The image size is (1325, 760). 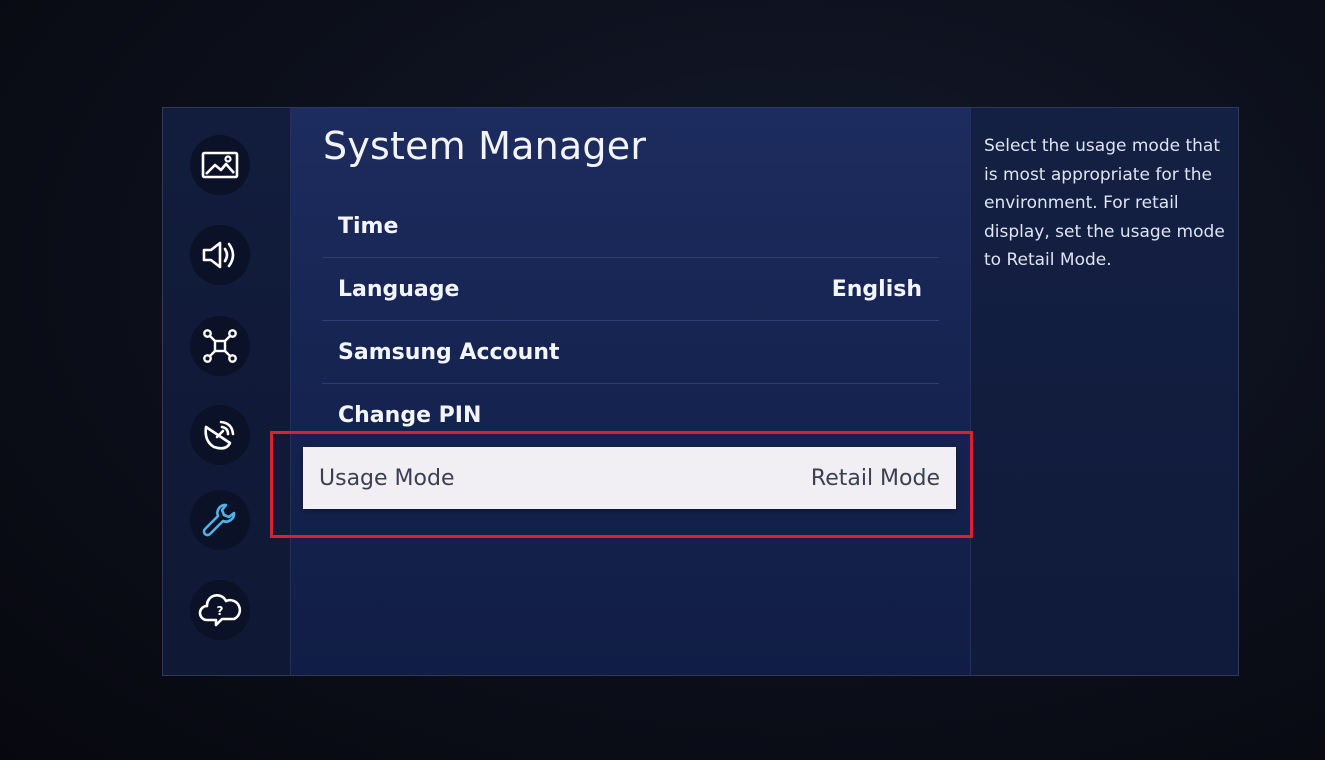 I want to click on sidebar-item-sound, so click(x=220, y=255).